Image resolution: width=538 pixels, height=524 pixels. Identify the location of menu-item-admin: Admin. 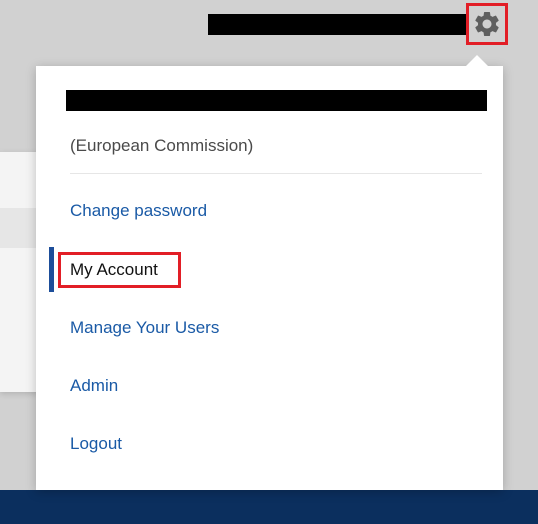
(94, 386).